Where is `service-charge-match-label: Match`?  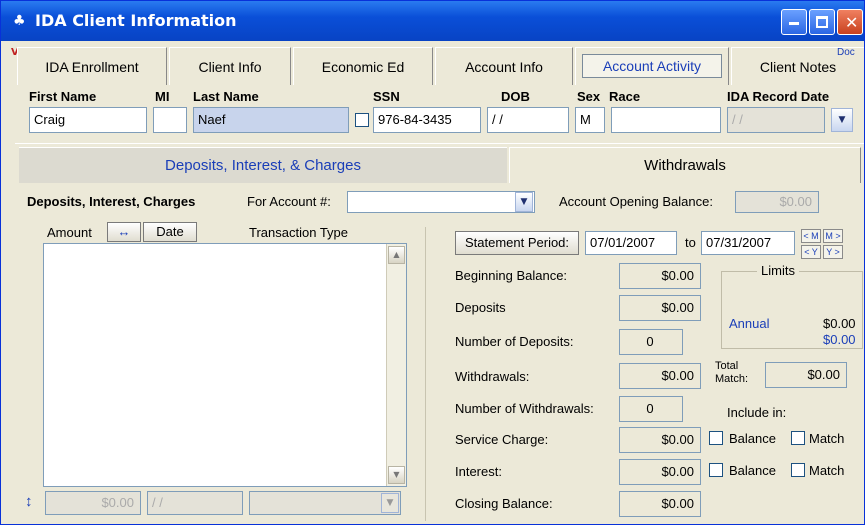
service-charge-match-label: Match is located at coordinates (827, 438).